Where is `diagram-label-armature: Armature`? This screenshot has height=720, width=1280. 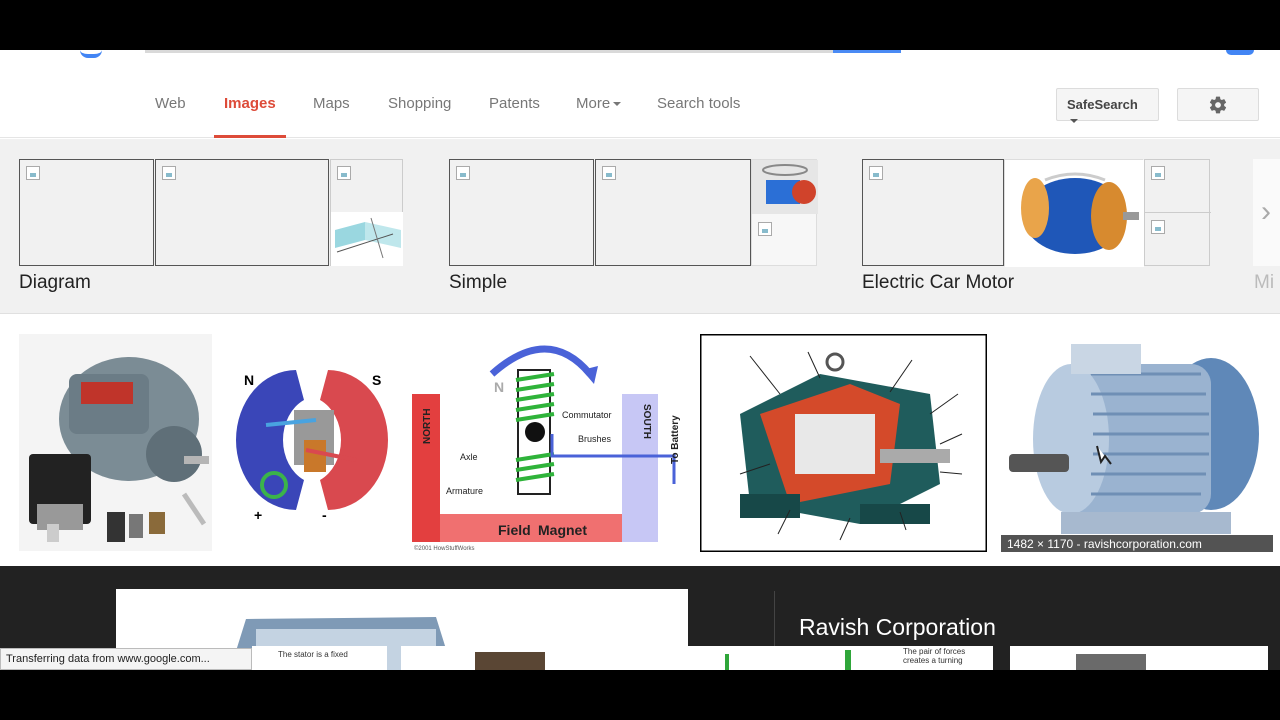 diagram-label-armature: Armature is located at coordinates (464, 491).